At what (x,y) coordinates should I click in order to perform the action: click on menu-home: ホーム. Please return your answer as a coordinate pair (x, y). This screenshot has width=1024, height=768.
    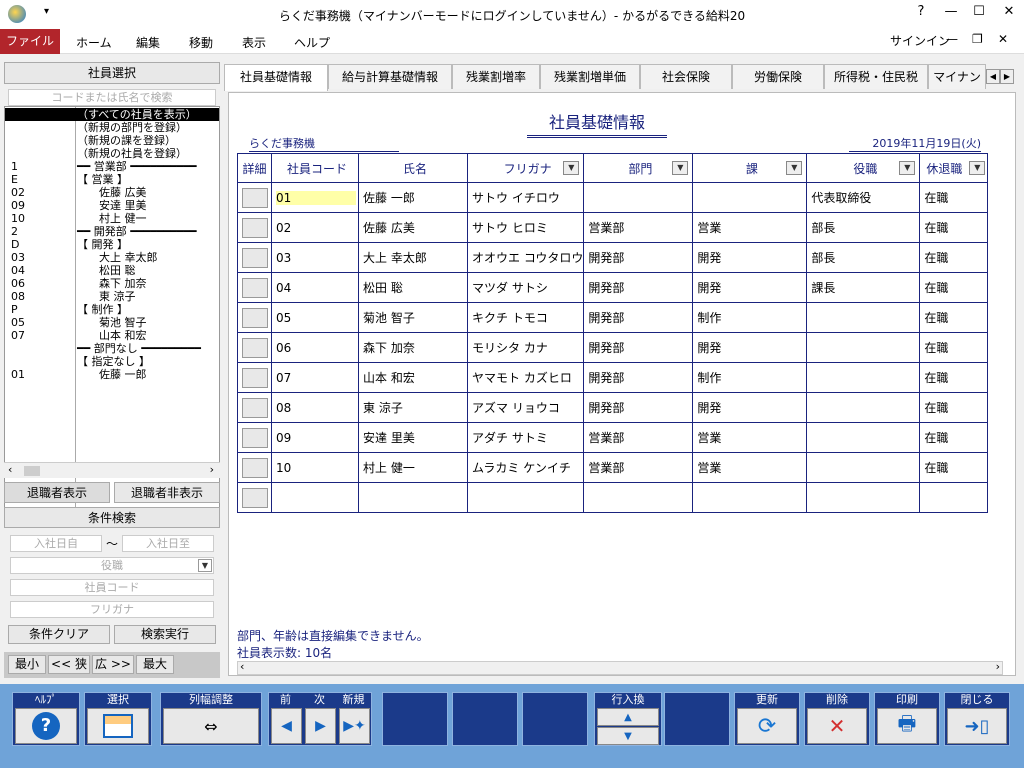
    Looking at the image, I should click on (94, 42).